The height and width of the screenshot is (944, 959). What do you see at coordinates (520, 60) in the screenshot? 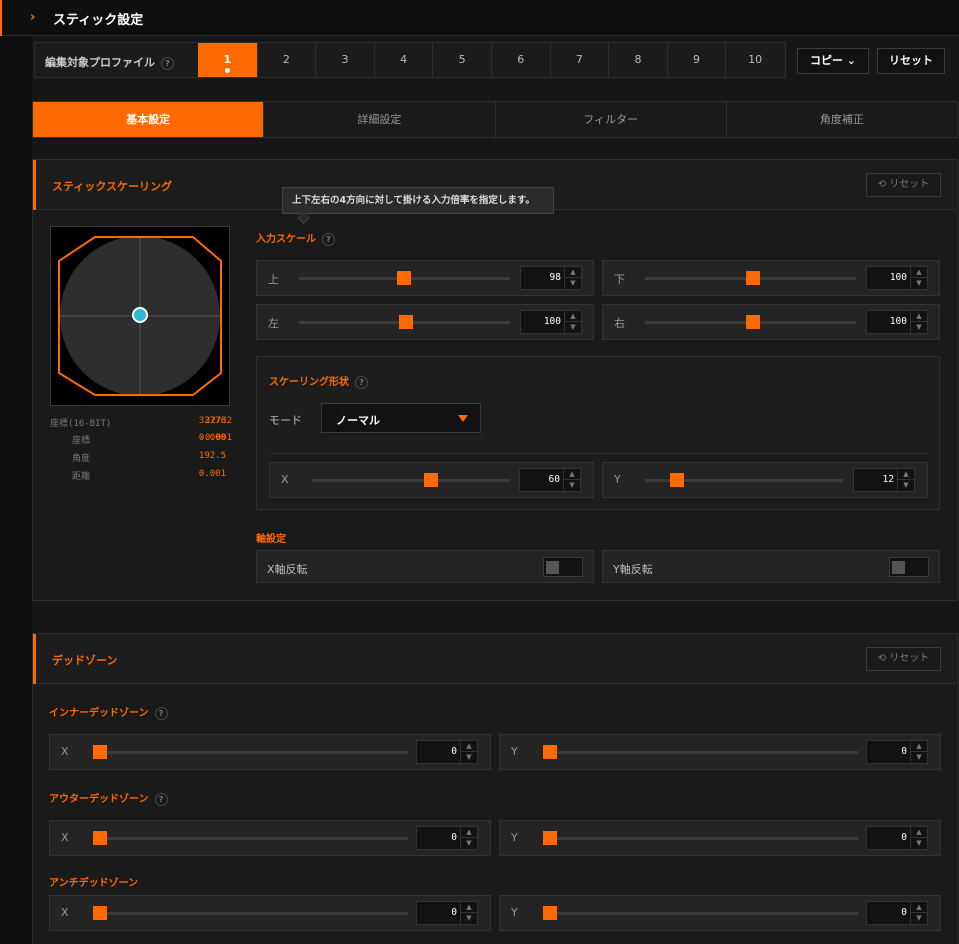
I see `profile-tab-6: 6` at bounding box center [520, 60].